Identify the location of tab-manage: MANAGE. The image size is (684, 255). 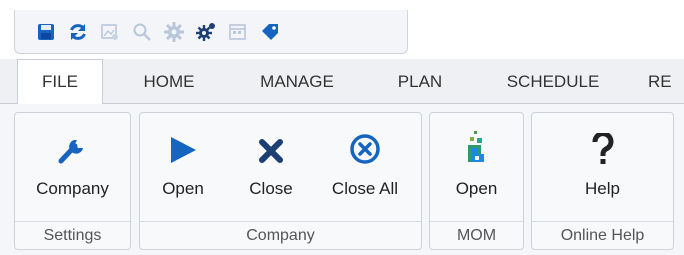
(297, 81).